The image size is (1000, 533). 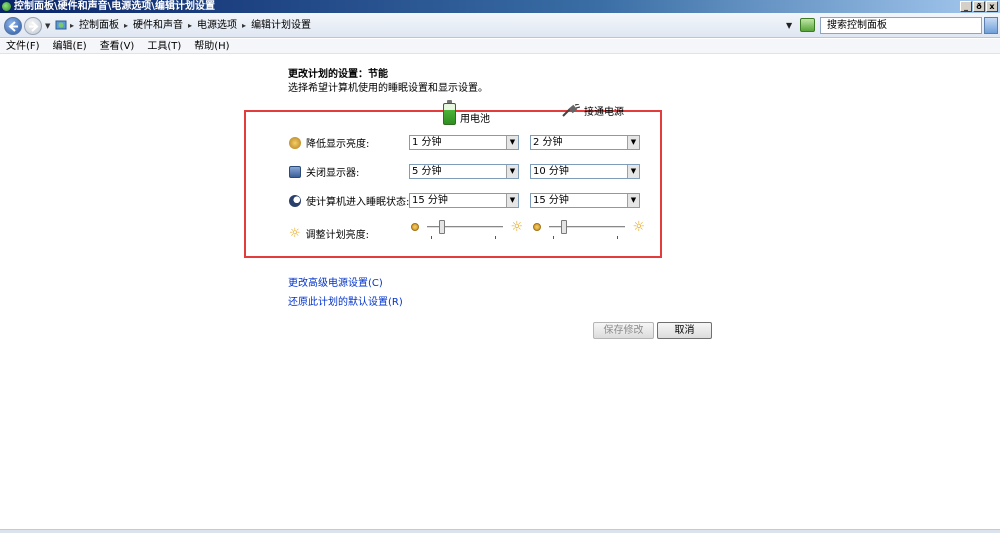 I want to click on cancel-button: 取消, so click(x=684, y=330).